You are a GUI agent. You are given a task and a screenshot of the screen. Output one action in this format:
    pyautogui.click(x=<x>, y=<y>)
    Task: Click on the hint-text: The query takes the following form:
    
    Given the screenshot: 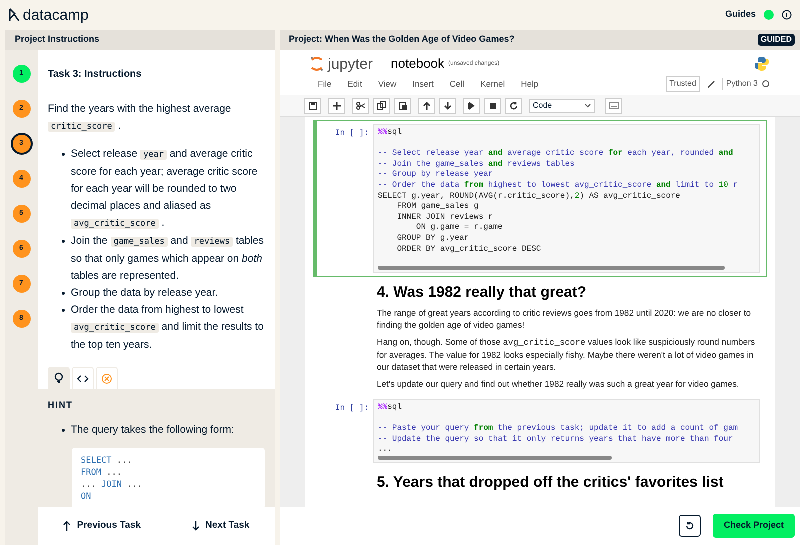 What is the action you would take?
    pyautogui.click(x=152, y=430)
    